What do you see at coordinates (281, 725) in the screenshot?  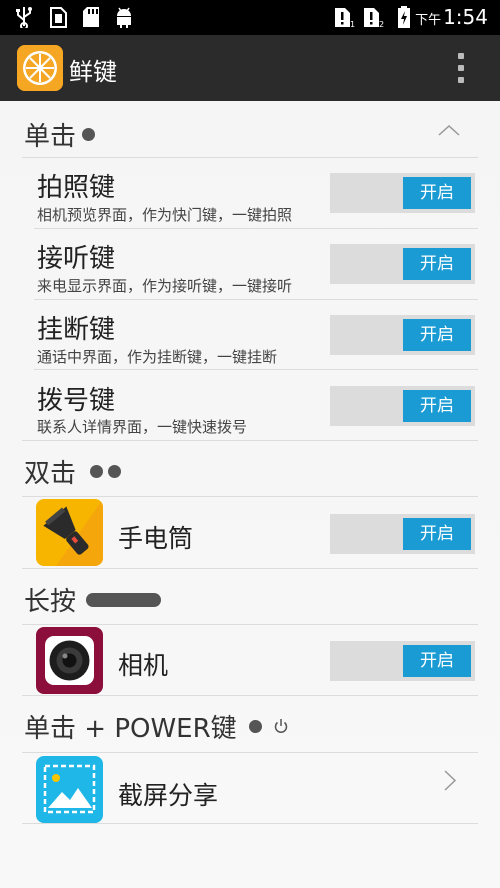 I see `power-icon` at bounding box center [281, 725].